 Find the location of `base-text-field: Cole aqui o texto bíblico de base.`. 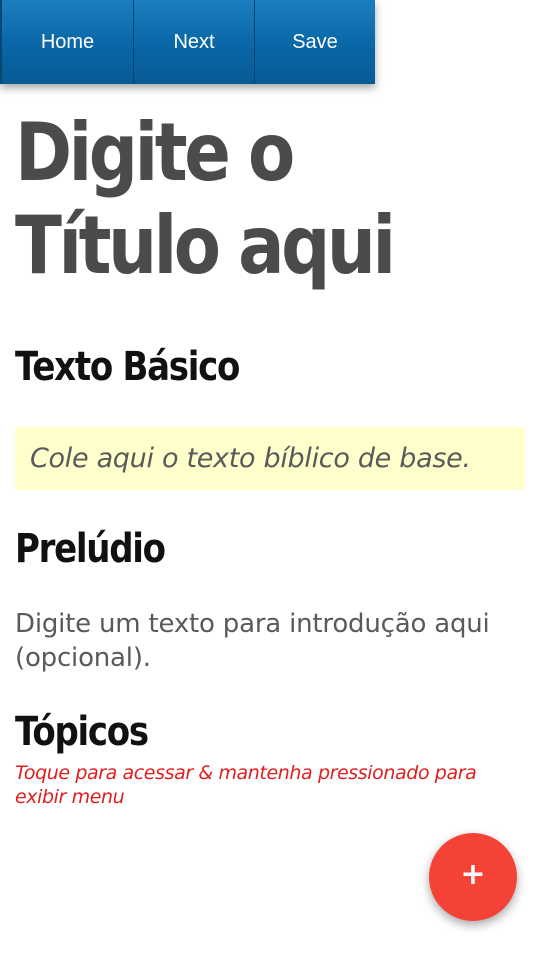

base-text-field: Cole aqui o texto bíblico de base. is located at coordinates (270, 458).